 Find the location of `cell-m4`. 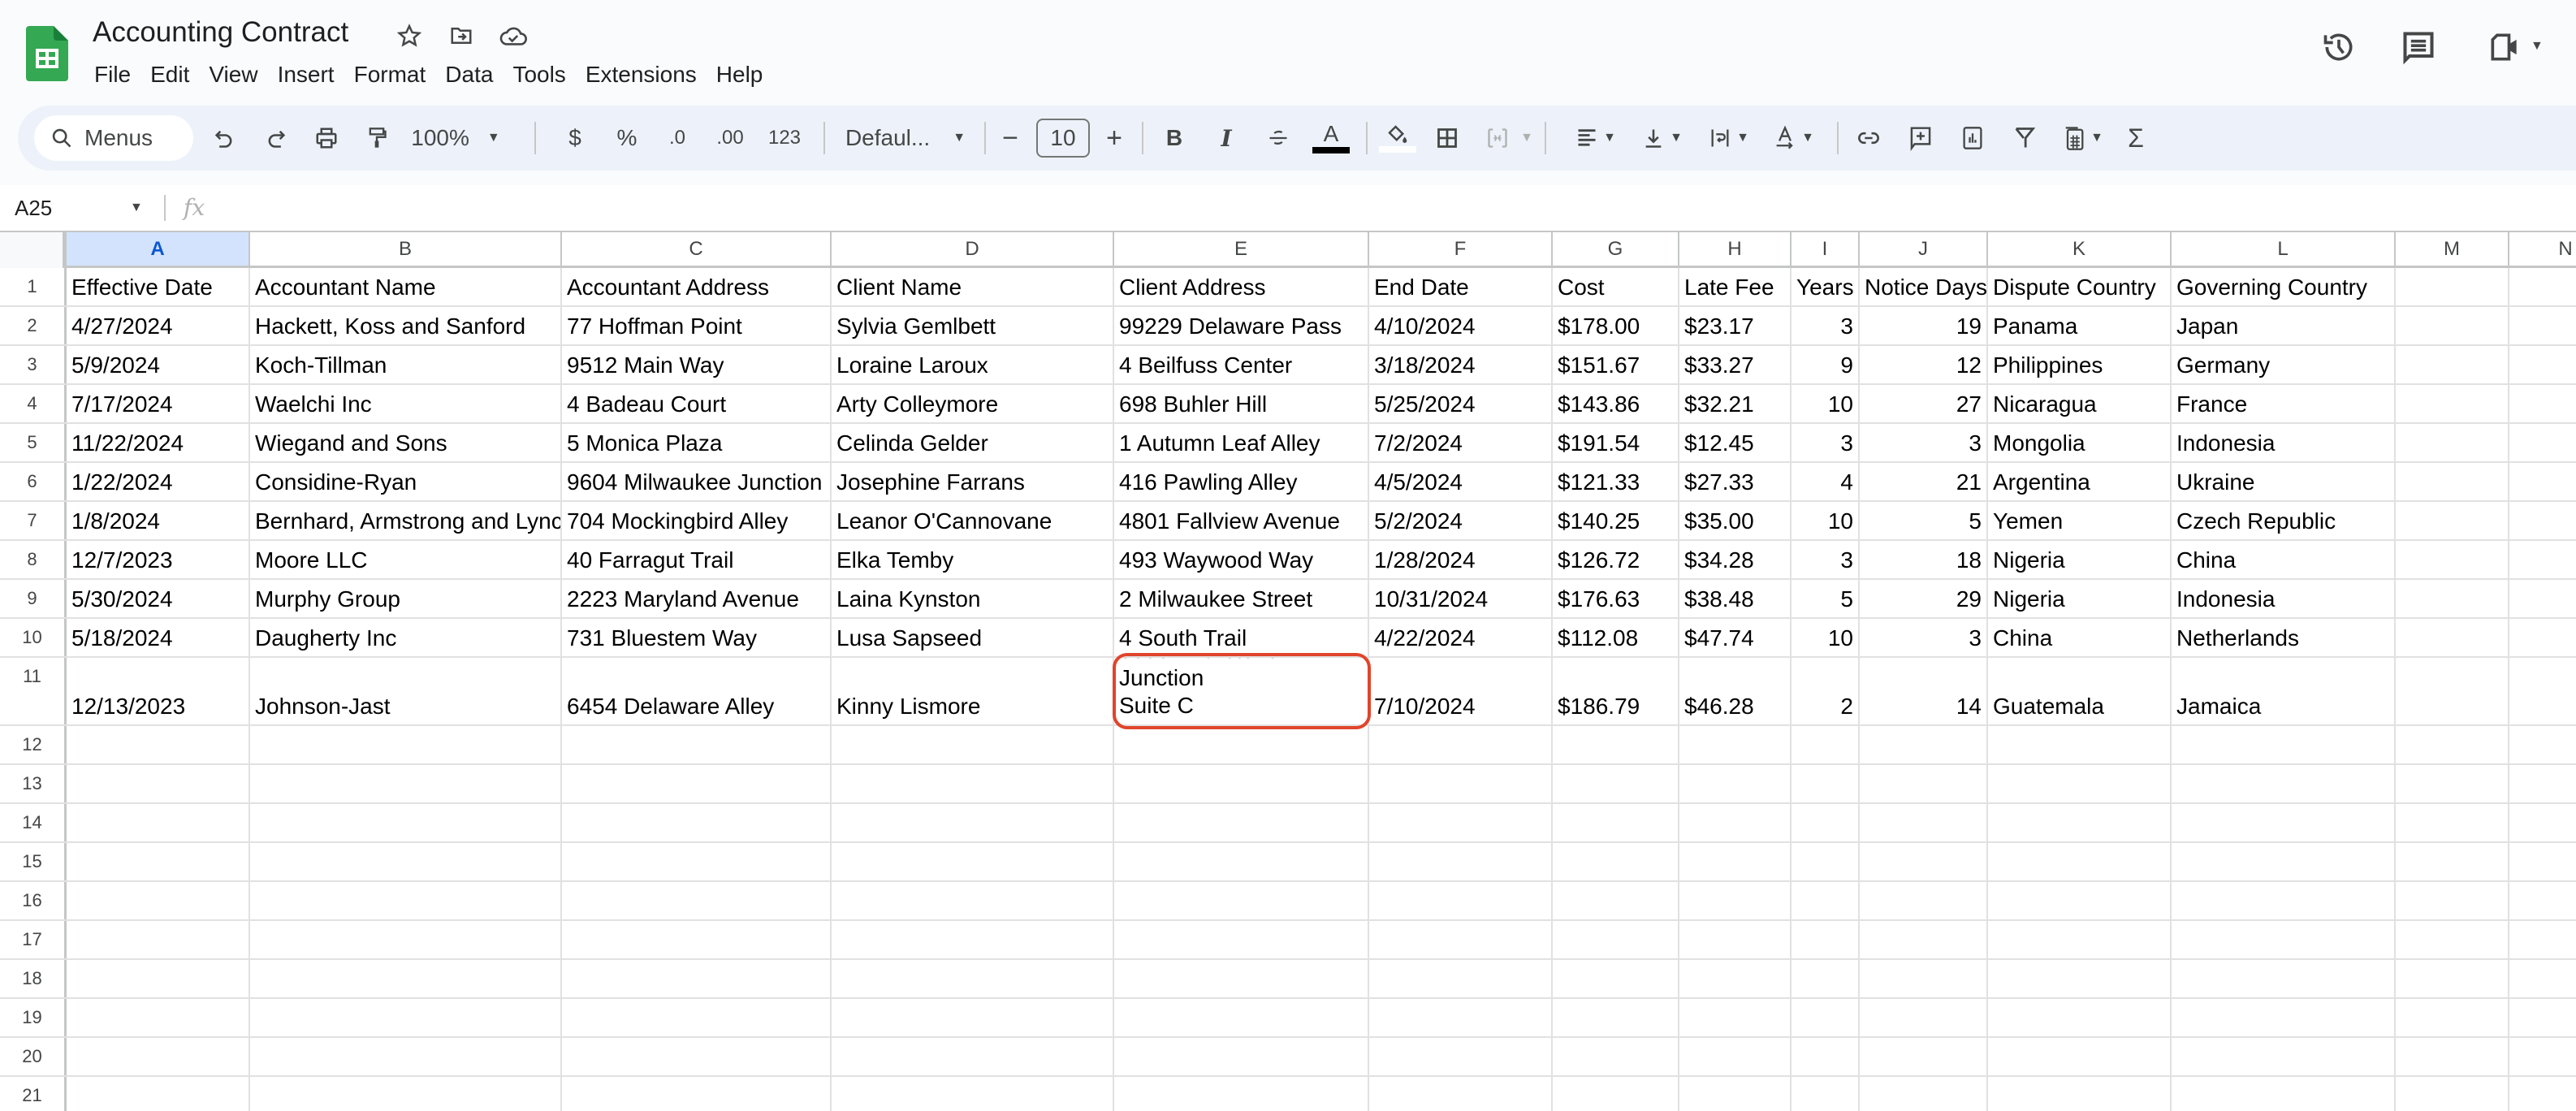

cell-m4 is located at coordinates (2453, 403).